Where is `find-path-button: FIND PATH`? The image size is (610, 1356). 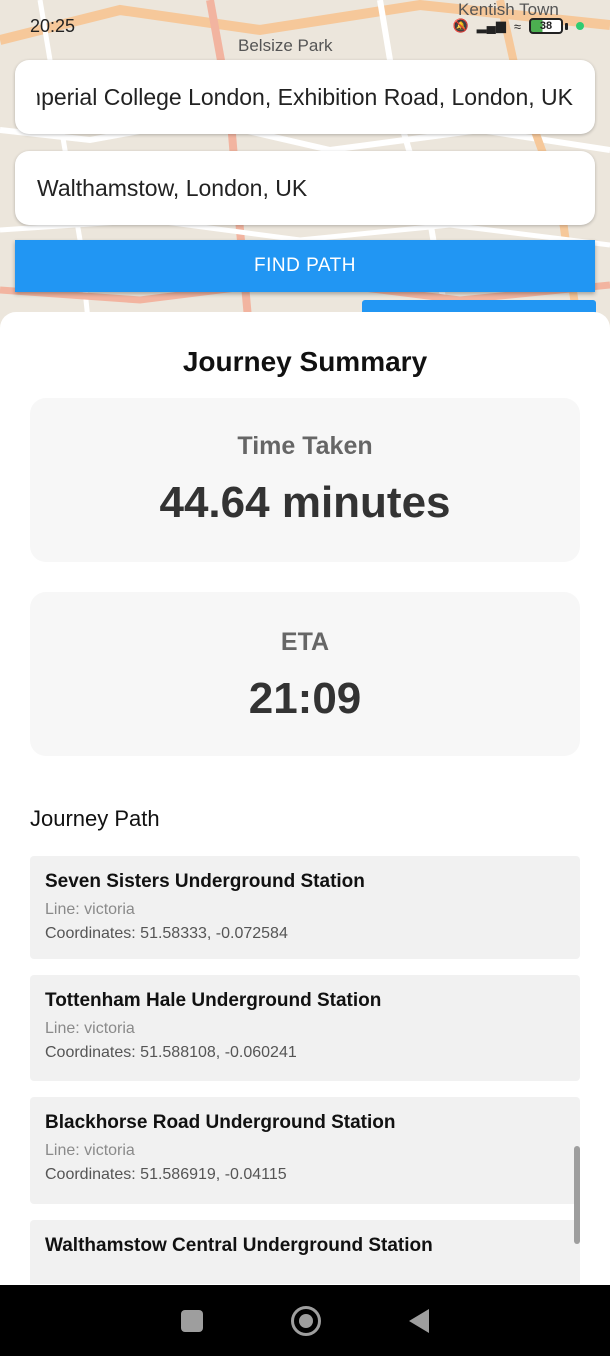 find-path-button: FIND PATH is located at coordinates (305, 266).